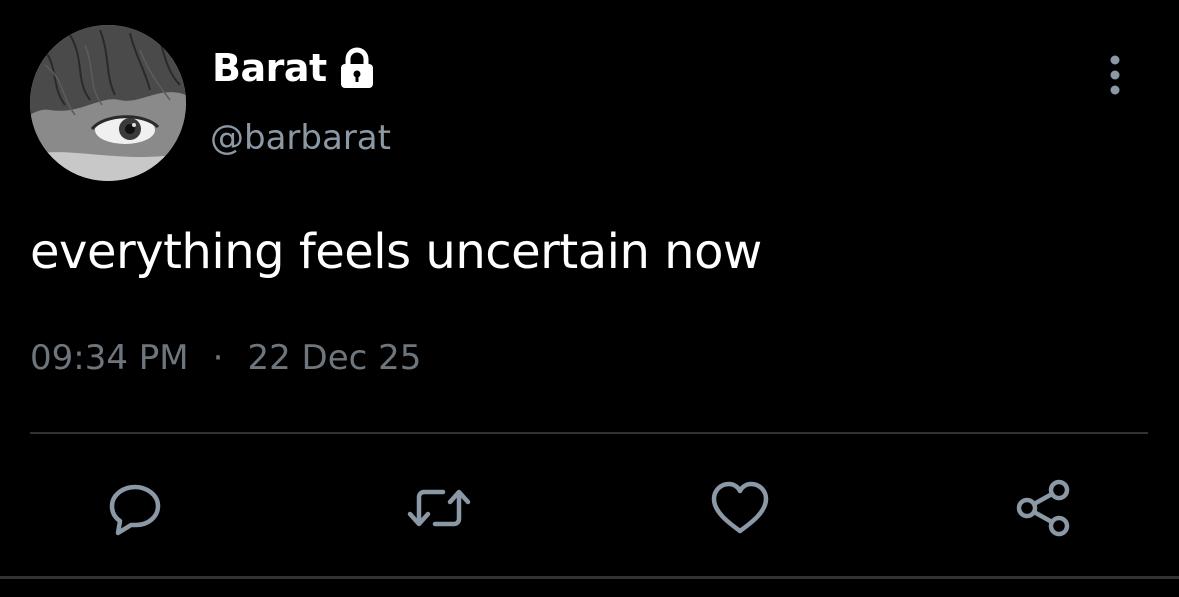  What do you see at coordinates (225, 358) in the screenshot?
I see `tweet-meta: 09:34 PM · 22 Dec 25` at bounding box center [225, 358].